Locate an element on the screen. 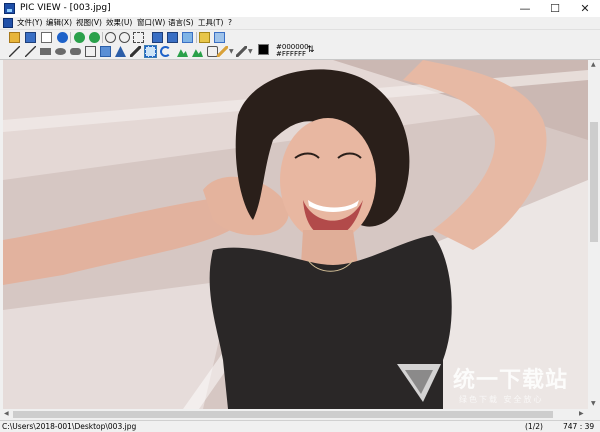 This screenshot has width=600, height=432. title-bar: PIC VIEW - [003.jpg] — ☐ ✕ is located at coordinates (300, 9).